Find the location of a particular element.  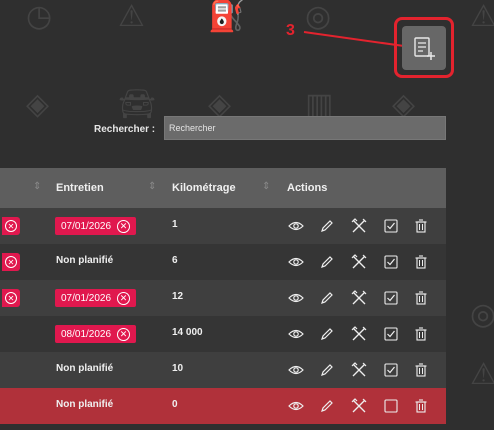

table-row: Non planifié 10 is located at coordinates (223, 370).